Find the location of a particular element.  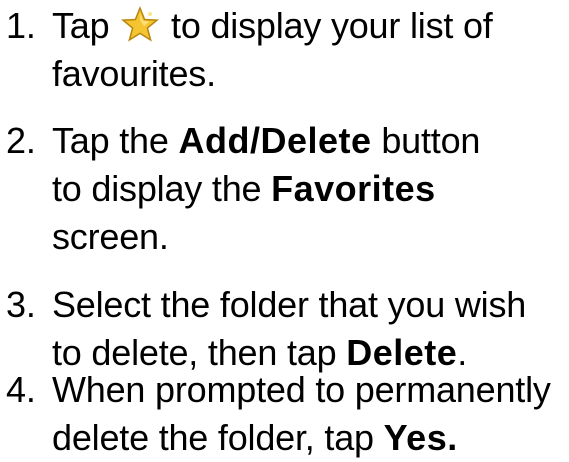

step-line: Select the folder that you wish is located at coordinates (289, 304).